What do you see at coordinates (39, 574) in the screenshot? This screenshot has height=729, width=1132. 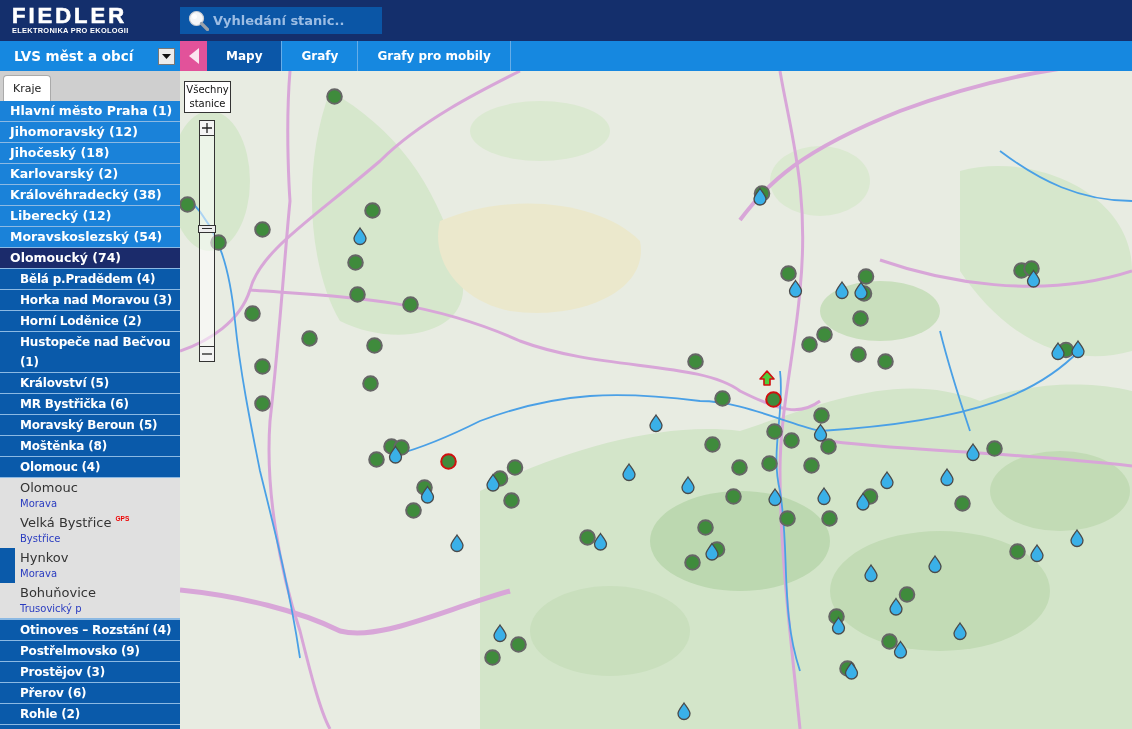 I see `river-name: Morava` at bounding box center [39, 574].